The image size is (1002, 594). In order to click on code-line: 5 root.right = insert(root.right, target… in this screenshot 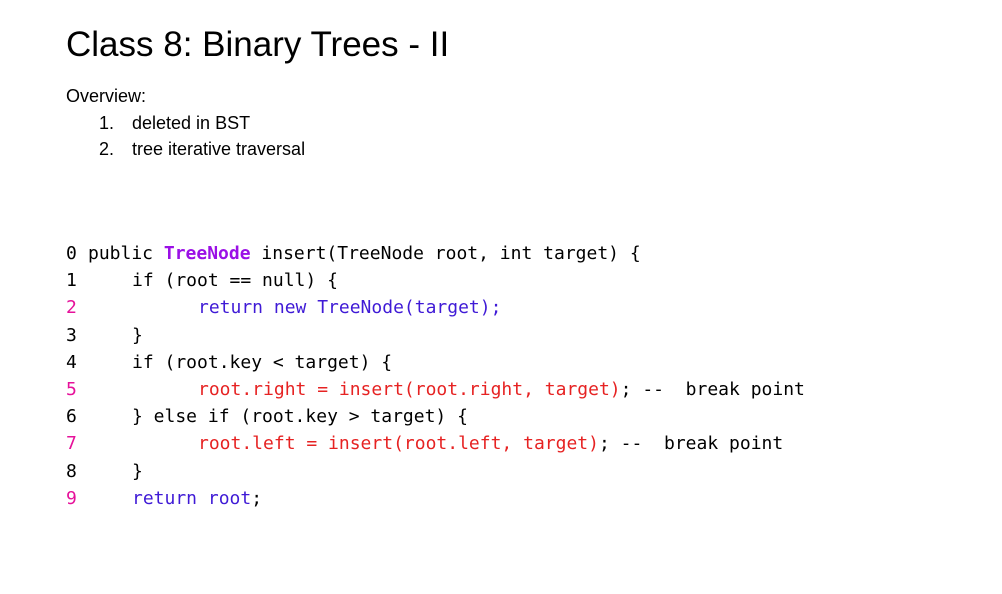, I will do `click(435, 389)`.